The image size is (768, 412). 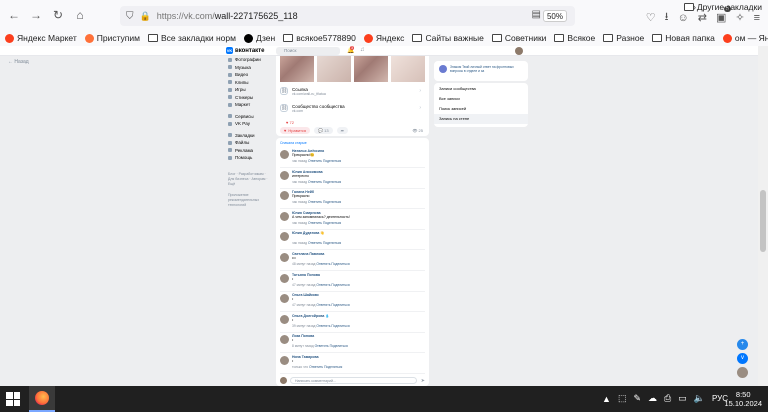 I want to click on bookmark-item: Яндекс, so click(x=383, y=38).